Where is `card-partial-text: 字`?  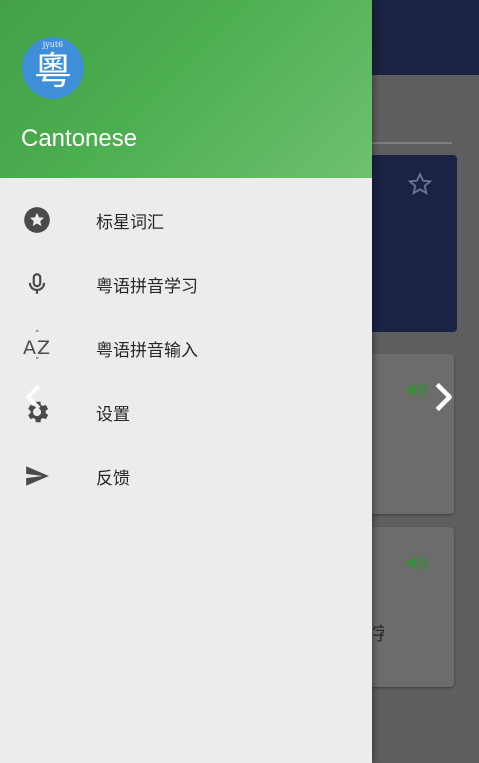 card-partial-text: 字 is located at coordinates (378, 634).